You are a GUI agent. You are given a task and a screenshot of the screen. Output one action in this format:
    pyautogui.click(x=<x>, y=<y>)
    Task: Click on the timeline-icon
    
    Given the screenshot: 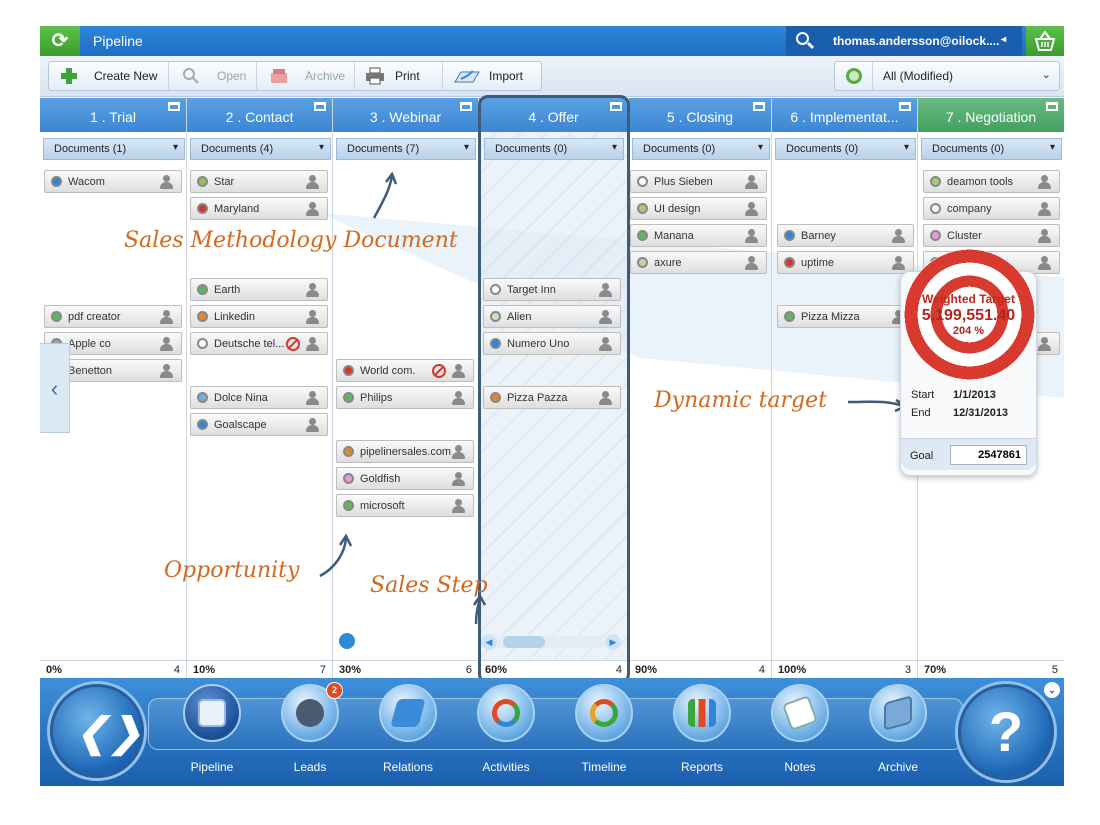 What is the action you would take?
    pyautogui.click(x=604, y=713)
    